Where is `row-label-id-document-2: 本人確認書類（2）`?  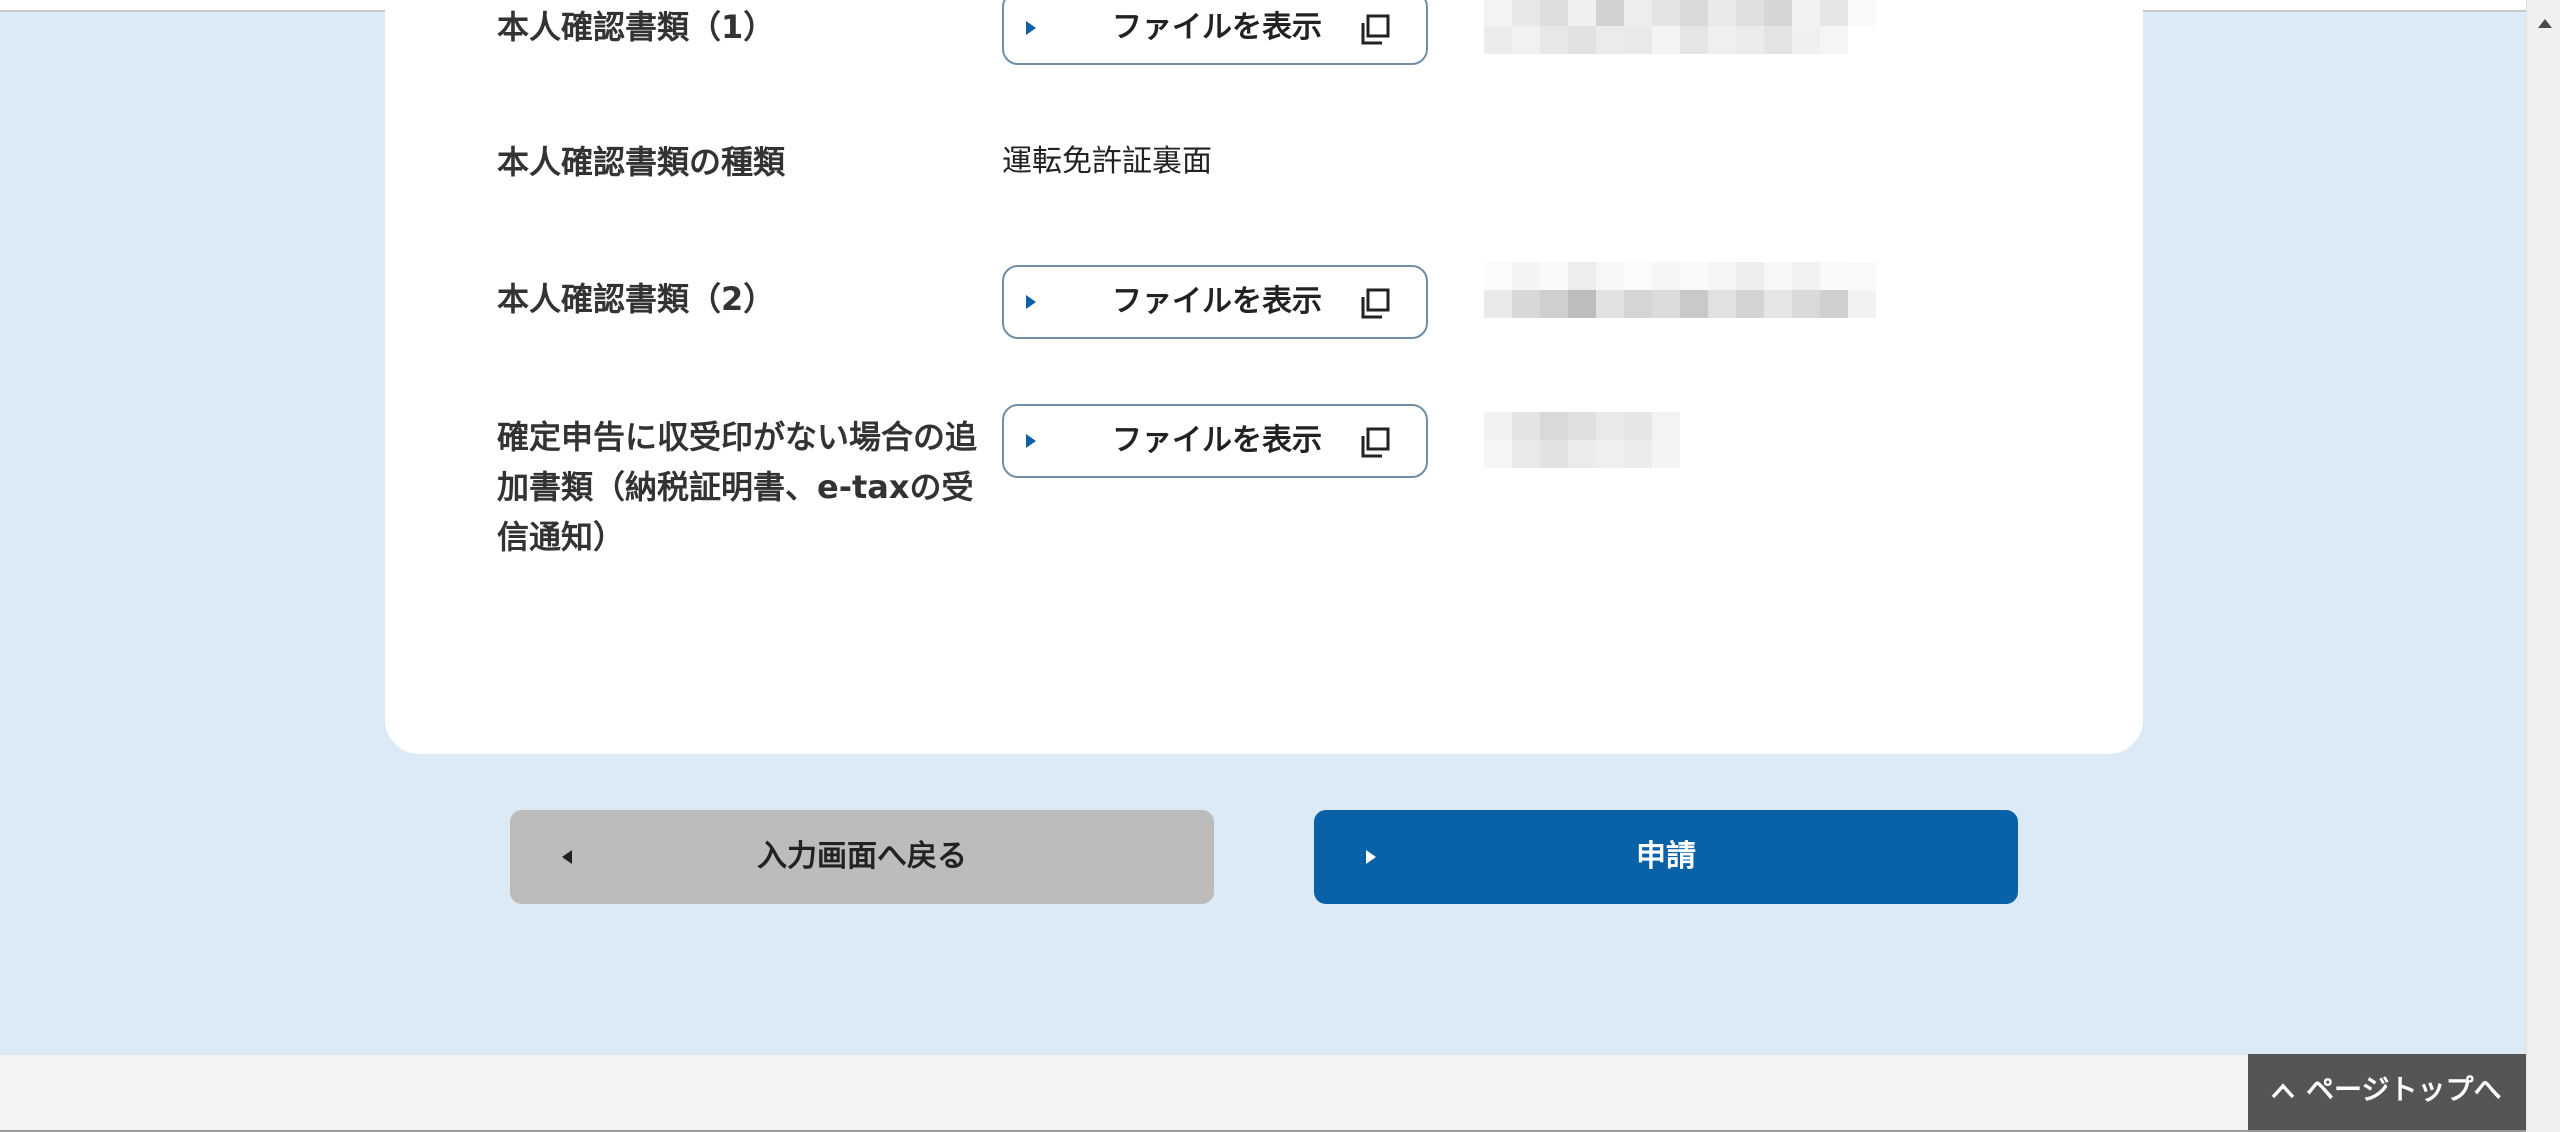 row-label-id-document-2: 本人確認書類（2） is located at coordinates (636, 299).